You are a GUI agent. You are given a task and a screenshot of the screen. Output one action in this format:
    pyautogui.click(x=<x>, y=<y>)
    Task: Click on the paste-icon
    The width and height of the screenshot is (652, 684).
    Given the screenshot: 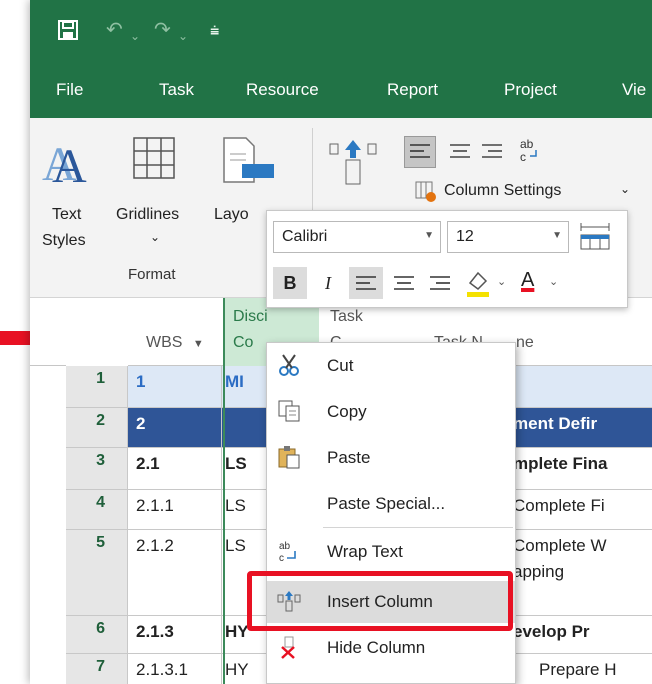 What is the action you would take?
    pyautogui.click(x=289, y=457)
    